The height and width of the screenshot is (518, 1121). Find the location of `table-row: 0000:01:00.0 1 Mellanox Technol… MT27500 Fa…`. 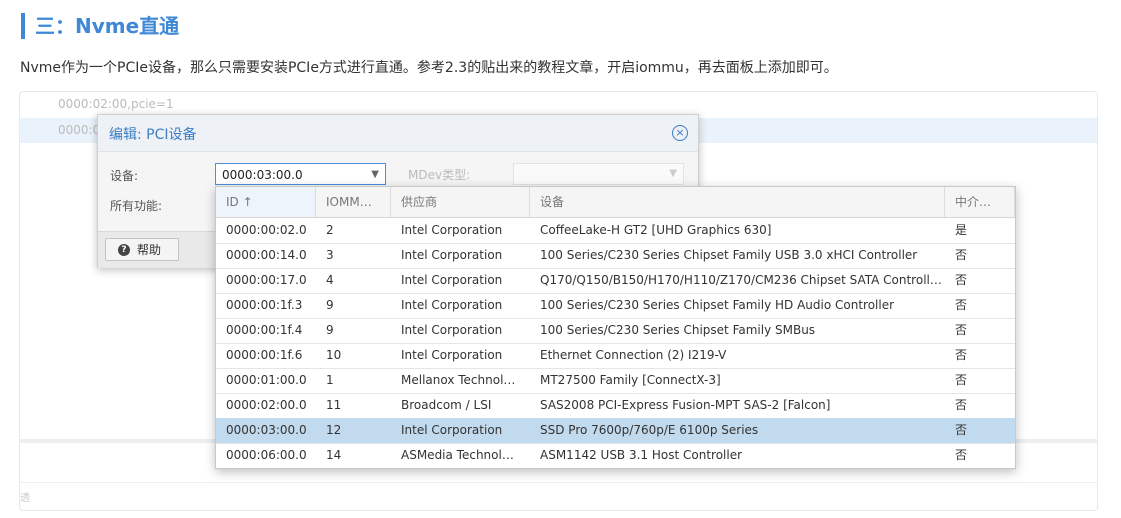

table-row: 0000:01:00.0 1 Mellanox Technol… MT27500 Fa… is located at coordinates (615, 381).